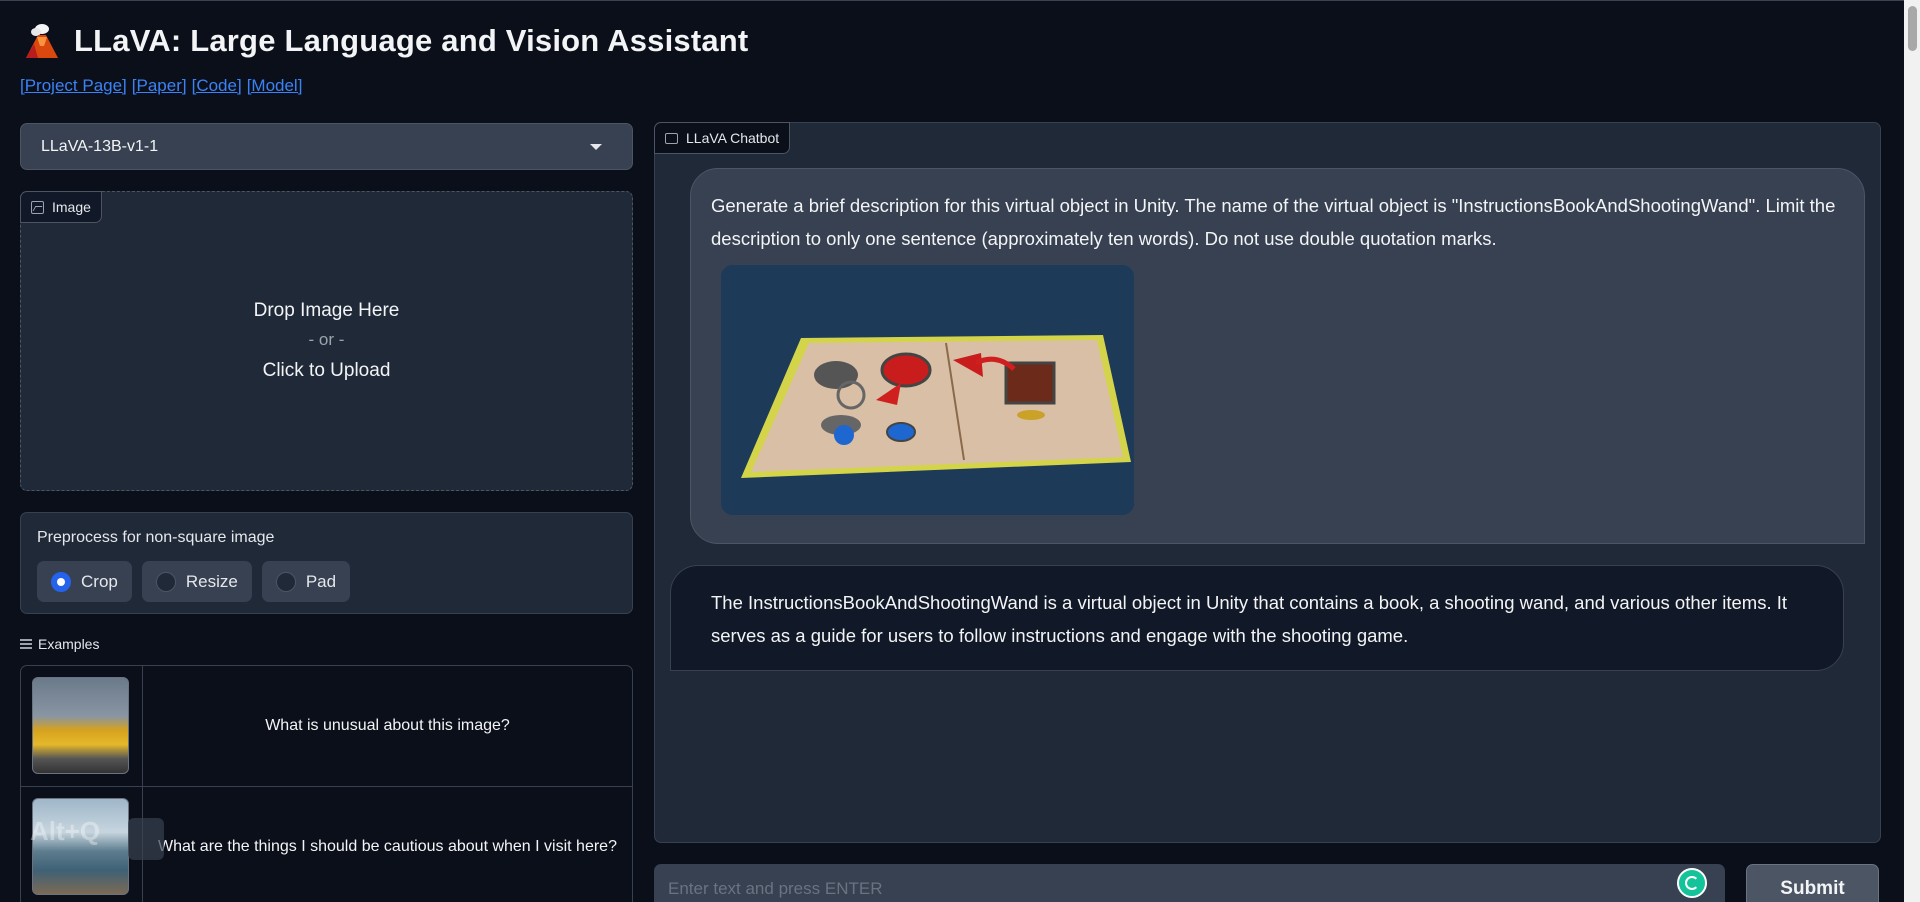 This screenshot has width=1920, height=902. I want to click on page-scrollbar, so click(1912, 451).